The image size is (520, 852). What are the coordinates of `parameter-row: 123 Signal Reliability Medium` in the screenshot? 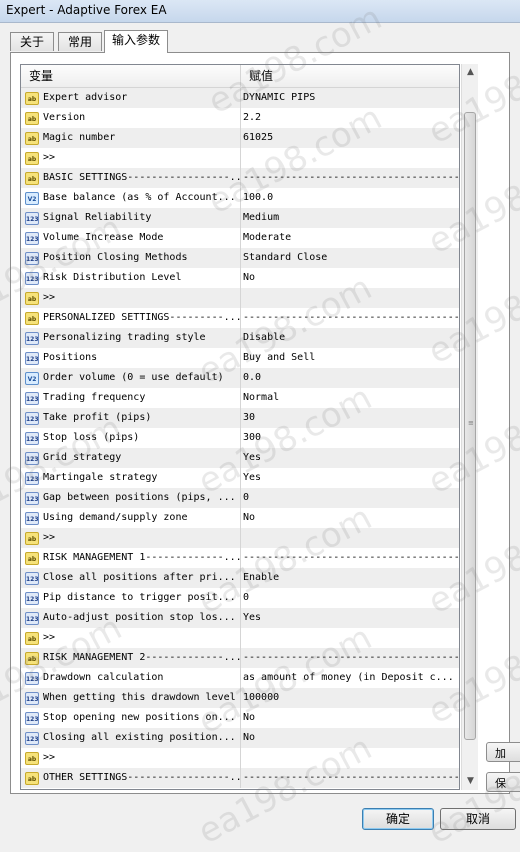 It's located at (240, 218).